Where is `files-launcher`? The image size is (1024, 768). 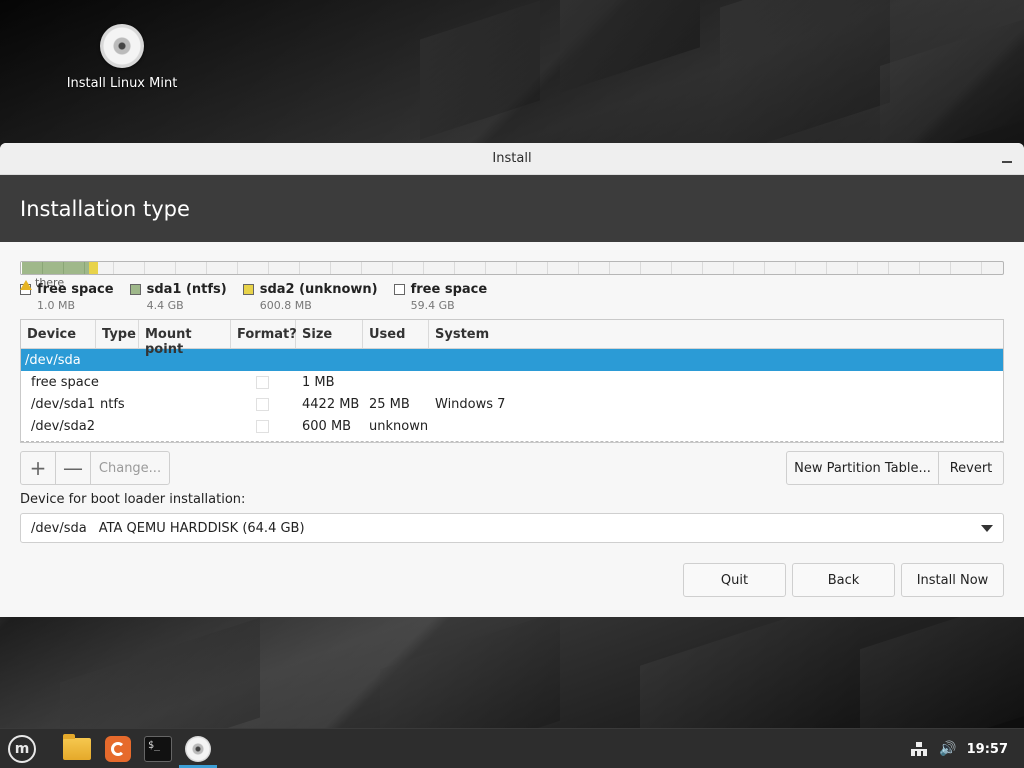 files-launcher is located at coordinates (77, 749).